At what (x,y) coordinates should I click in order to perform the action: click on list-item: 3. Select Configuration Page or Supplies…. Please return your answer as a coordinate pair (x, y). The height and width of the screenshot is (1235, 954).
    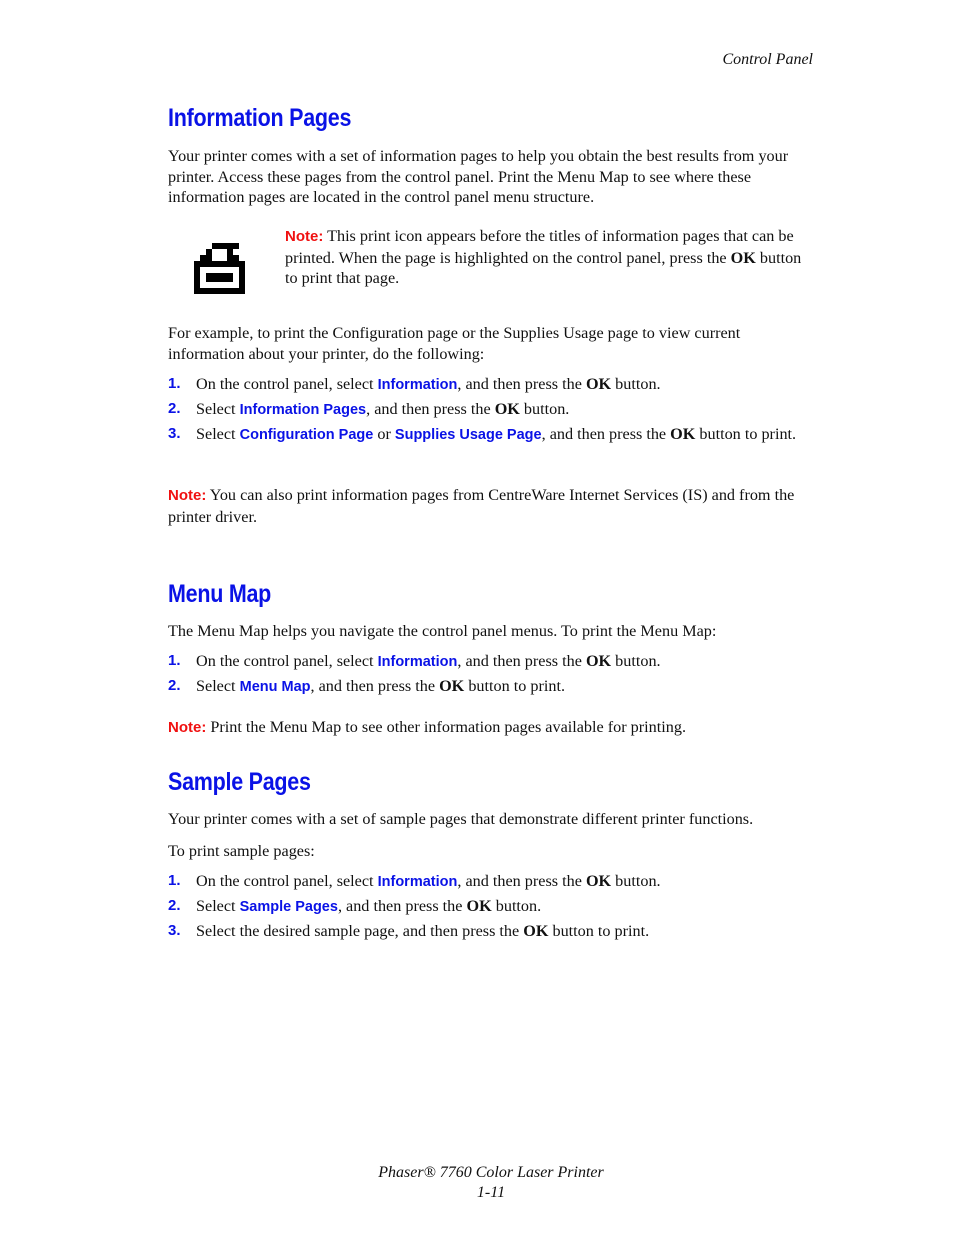
    Looking at the image, I should click on (488, 435).